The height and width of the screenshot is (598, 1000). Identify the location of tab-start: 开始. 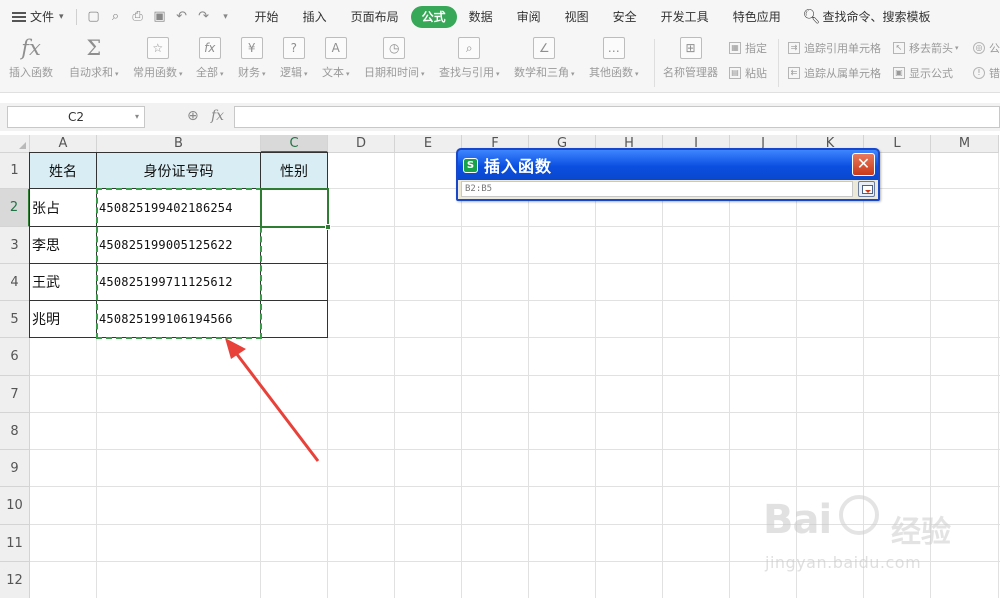
(267, 17).